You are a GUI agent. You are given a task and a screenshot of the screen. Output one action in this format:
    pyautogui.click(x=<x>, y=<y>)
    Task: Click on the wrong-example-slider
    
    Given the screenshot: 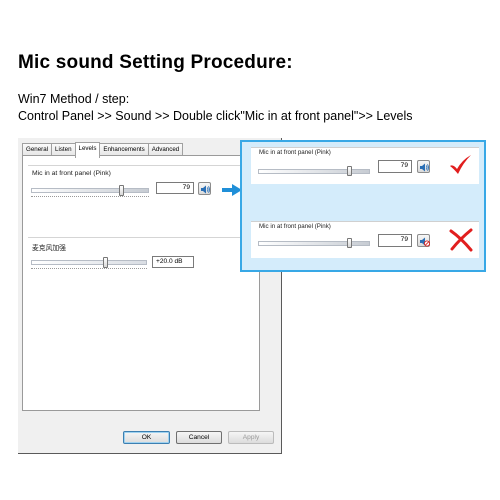 What is the action you would take?
    pyautogui.click(x=314, y=243)
    